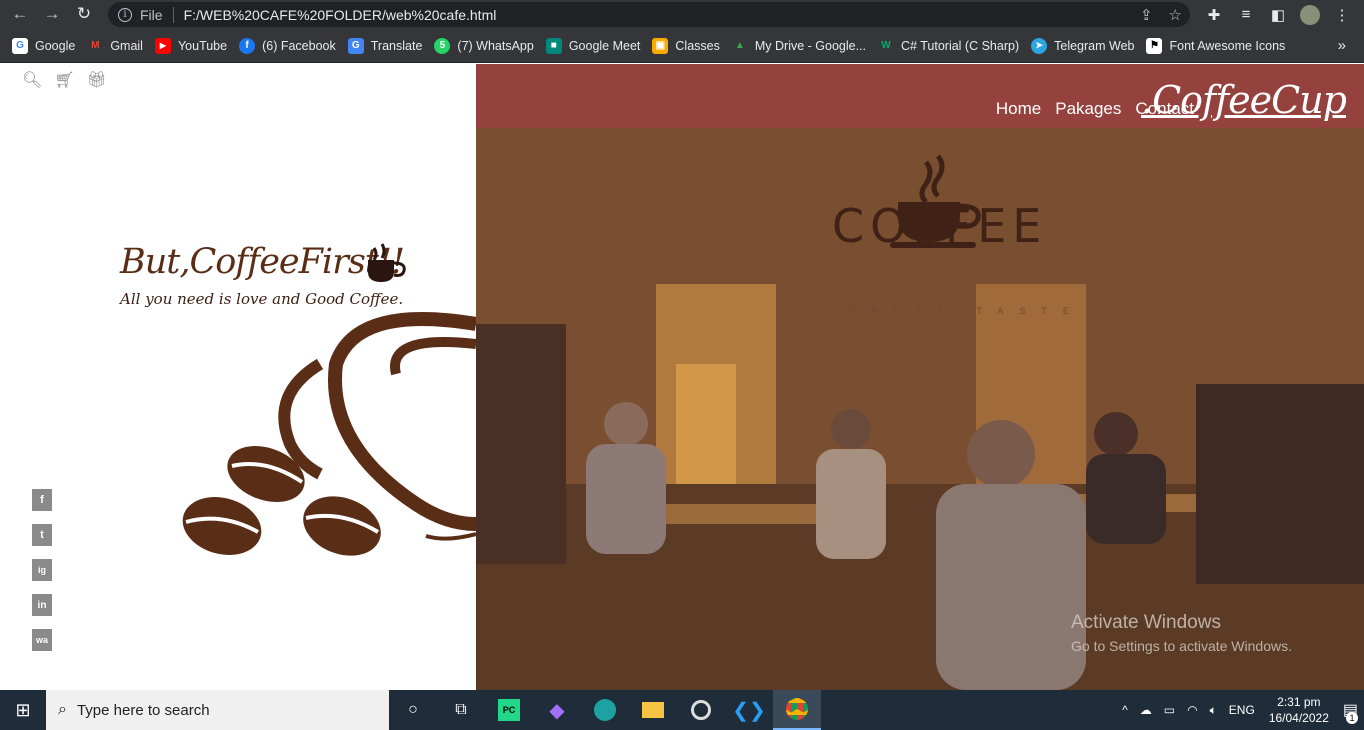 The height and width of the screenshot is (730, 1364). What do you see at coordinates (553, 45) in the screenshot?
I see `meet-icon: ■` at bounding box center [553, 45].